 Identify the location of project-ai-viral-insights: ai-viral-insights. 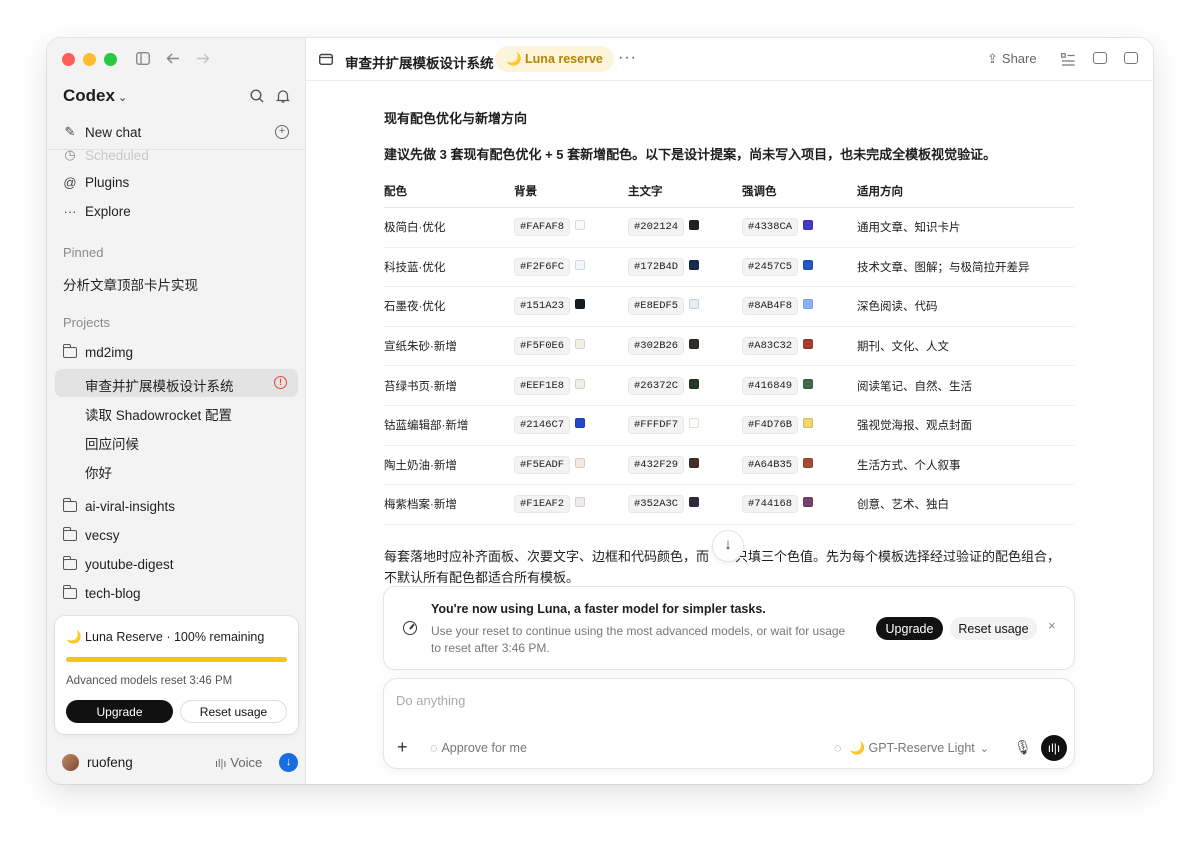
(118, 506).